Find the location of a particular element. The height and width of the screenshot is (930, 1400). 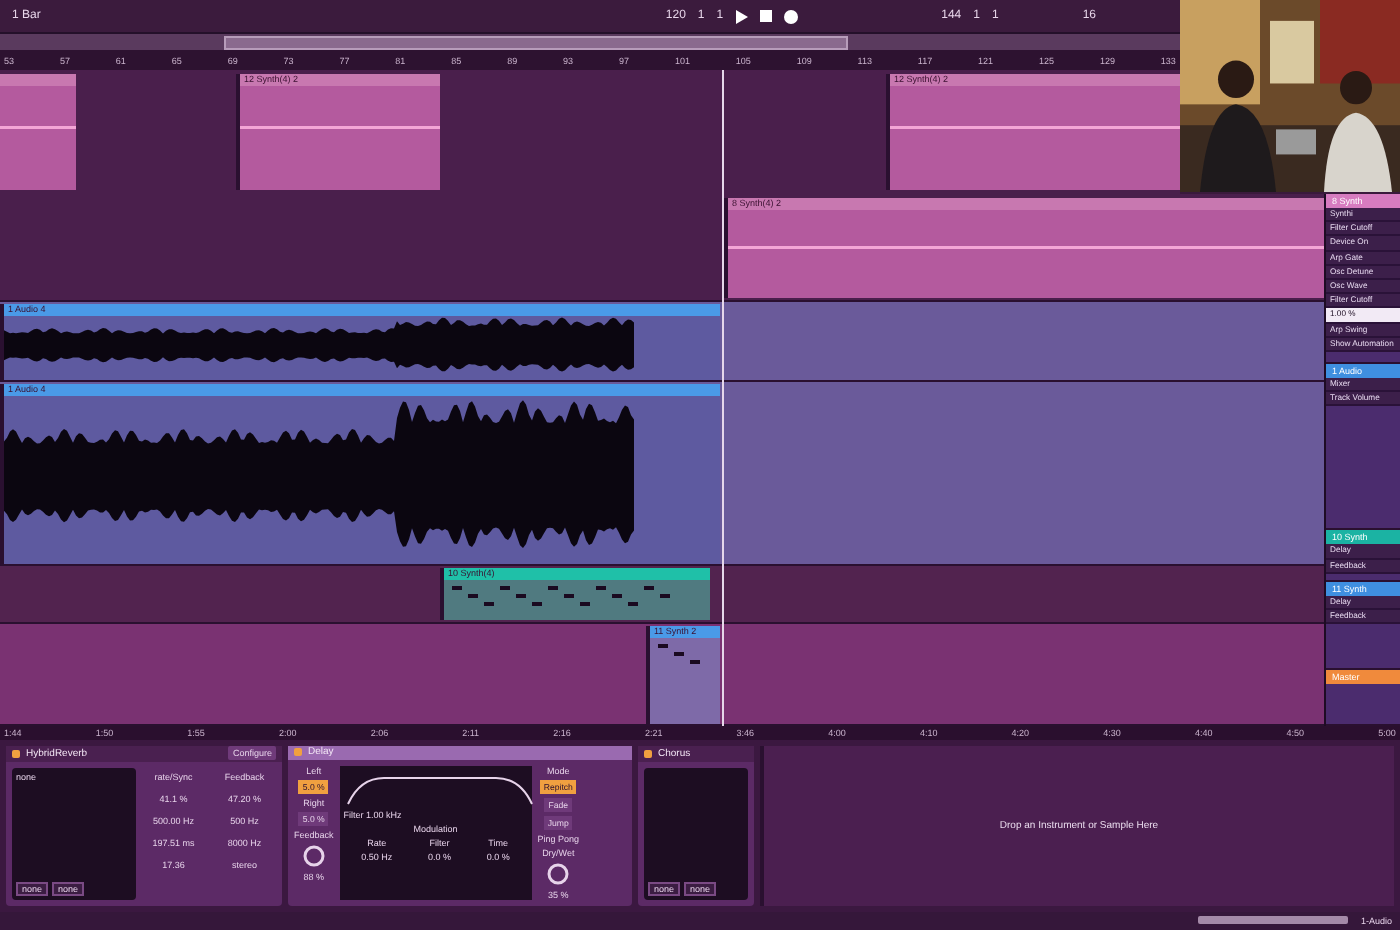

overview-window is located at coordinates (536, 42).